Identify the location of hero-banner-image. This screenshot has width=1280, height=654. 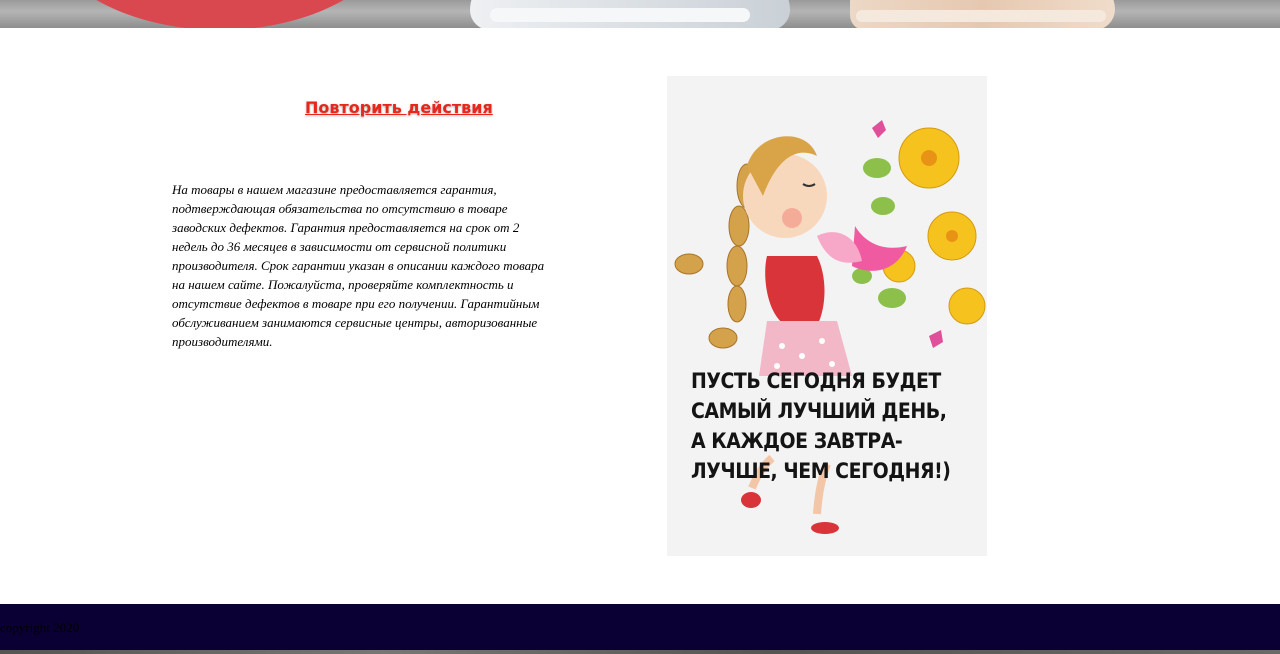
(640, 14).